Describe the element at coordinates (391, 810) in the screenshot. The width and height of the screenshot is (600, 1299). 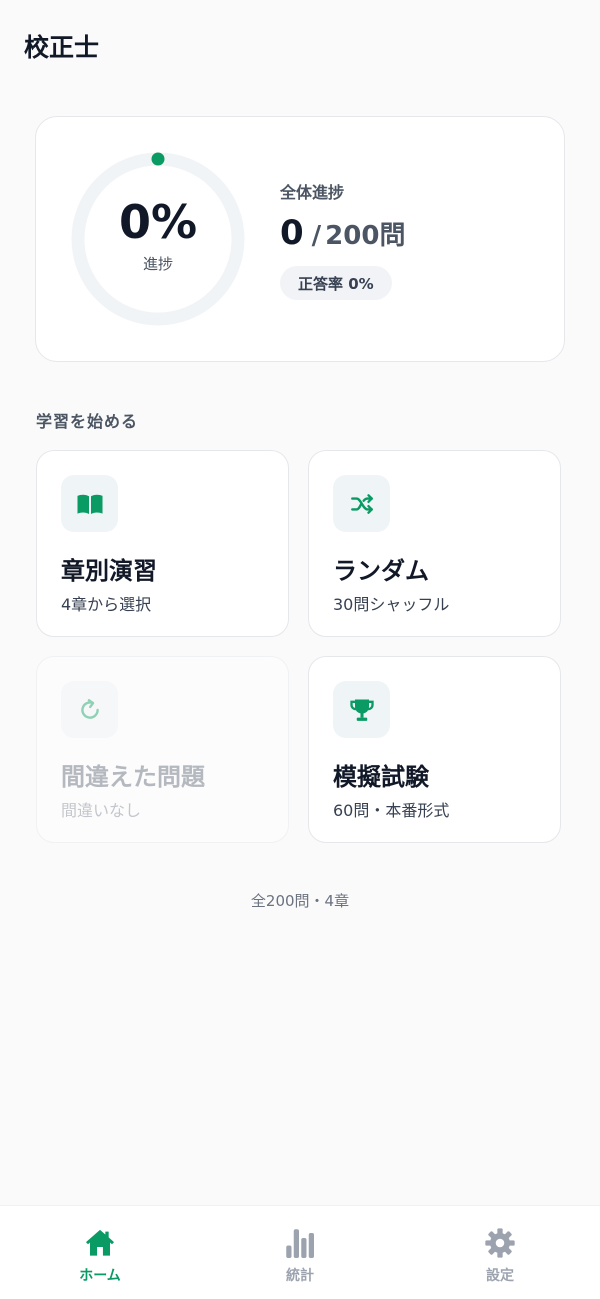
I see `mode-subtitle: 60問・本番形式` at that location.